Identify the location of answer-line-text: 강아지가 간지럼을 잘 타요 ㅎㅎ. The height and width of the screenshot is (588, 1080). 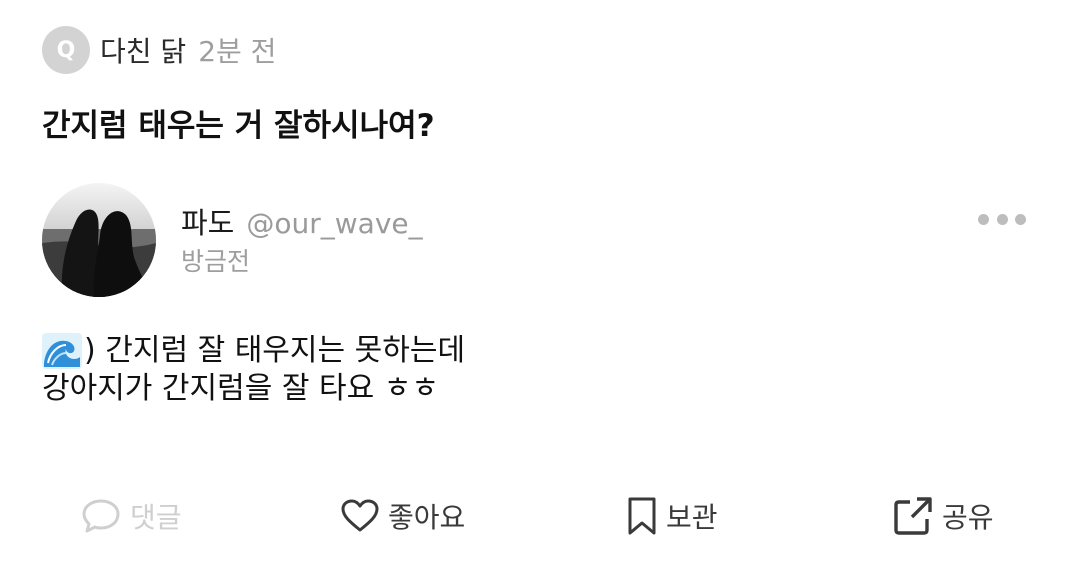
(240, 388).